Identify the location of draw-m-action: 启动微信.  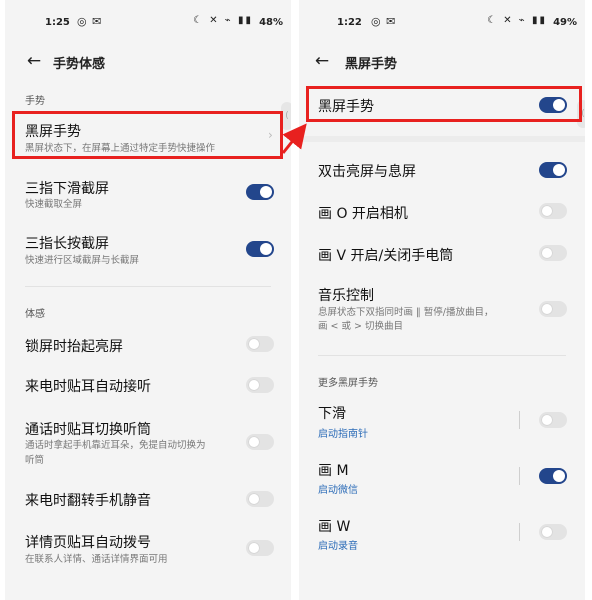
(338, 488).